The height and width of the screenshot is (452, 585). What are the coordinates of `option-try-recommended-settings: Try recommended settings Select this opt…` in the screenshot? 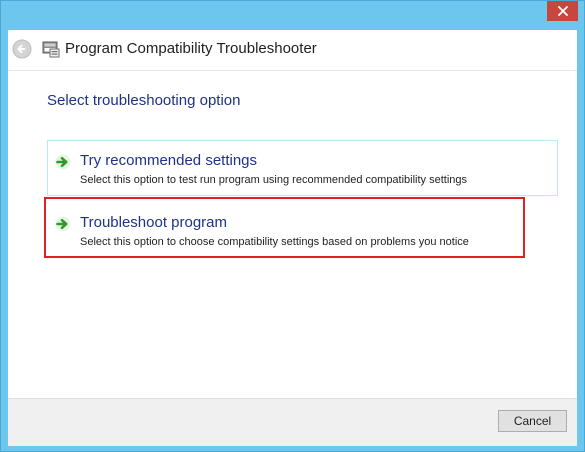 It's located at (302, 168).